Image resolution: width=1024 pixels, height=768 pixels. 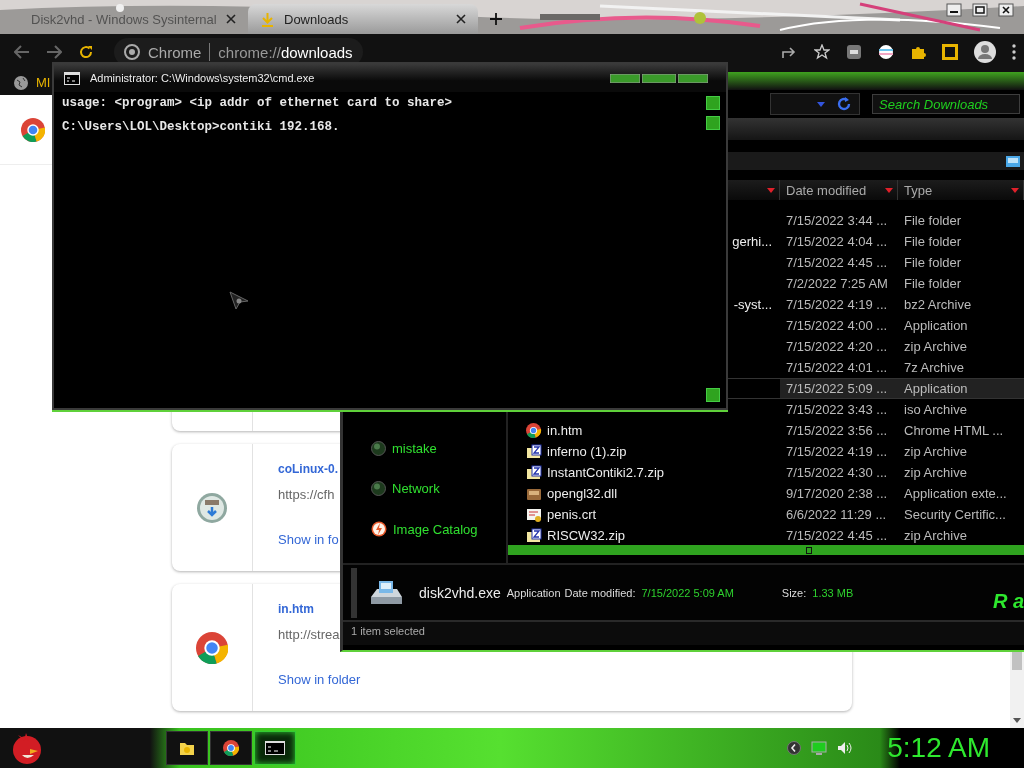 What do you see at coordinates (839, 283) in the screenshot?
I see `date-cell: 7/2/2022 7:25 AM` at bounding box center [839, 283].